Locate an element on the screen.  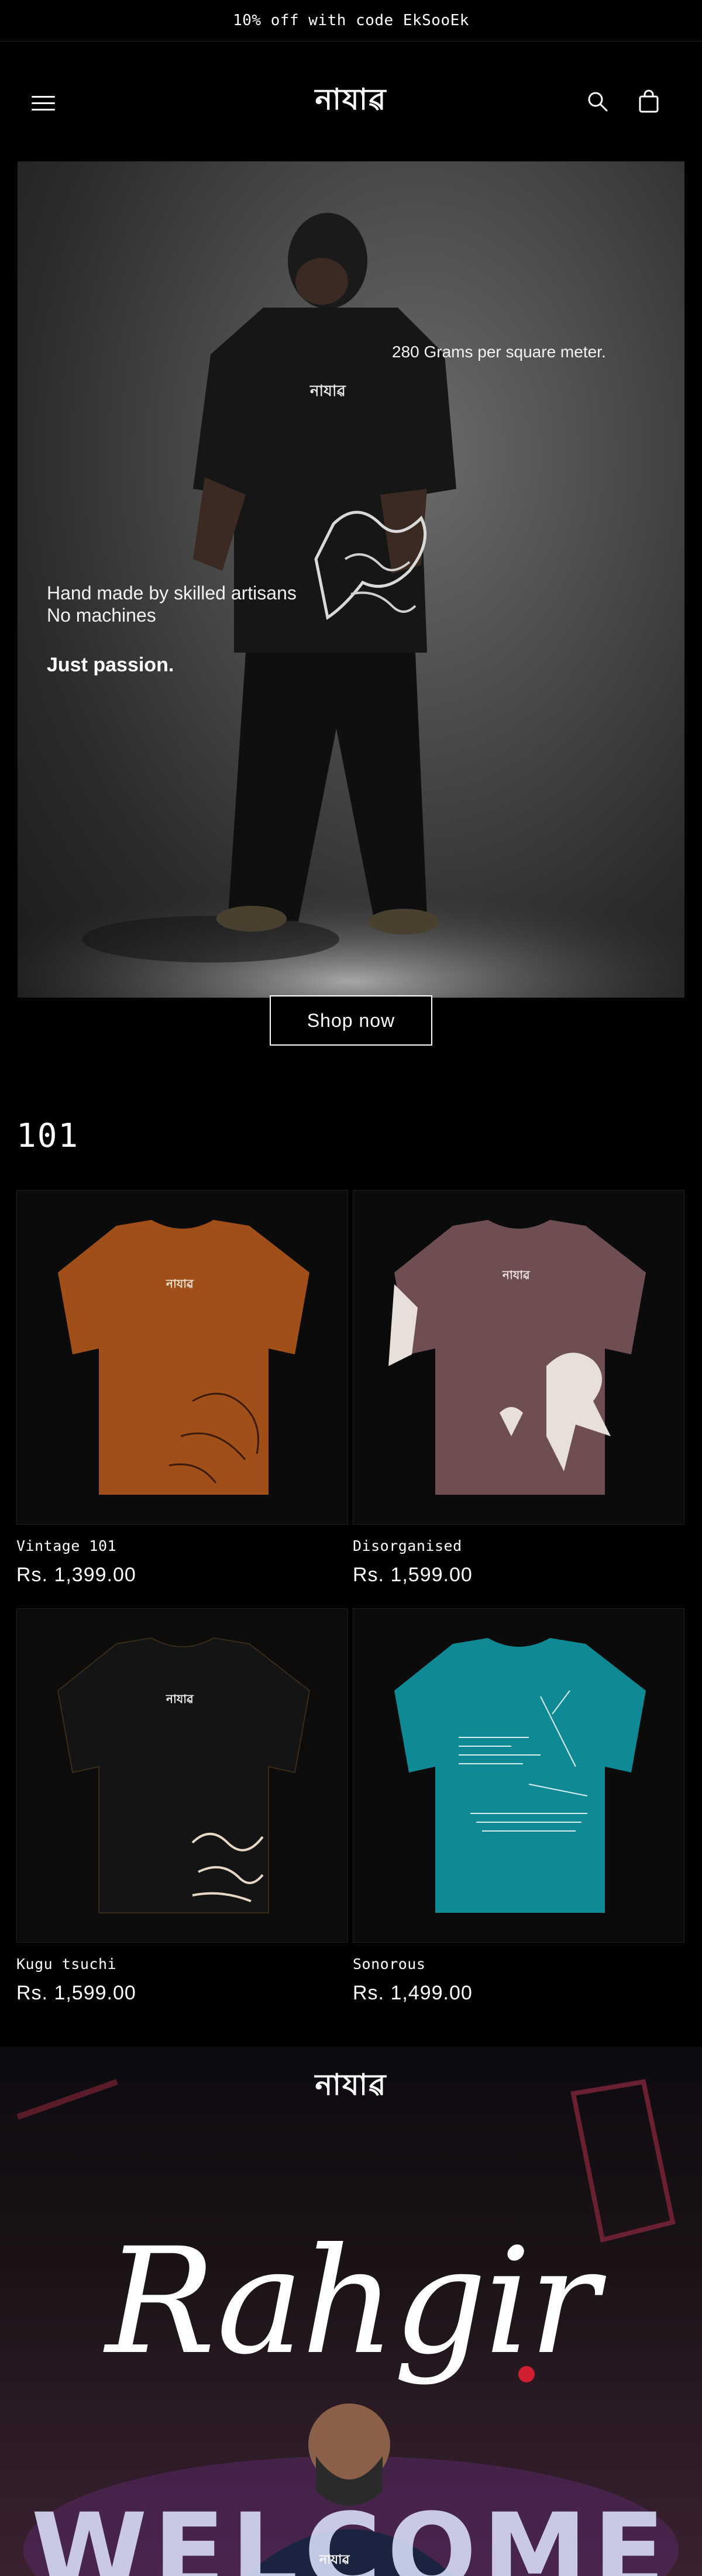
product-title: Vintage 101 is located at coordinates (182, 1546).